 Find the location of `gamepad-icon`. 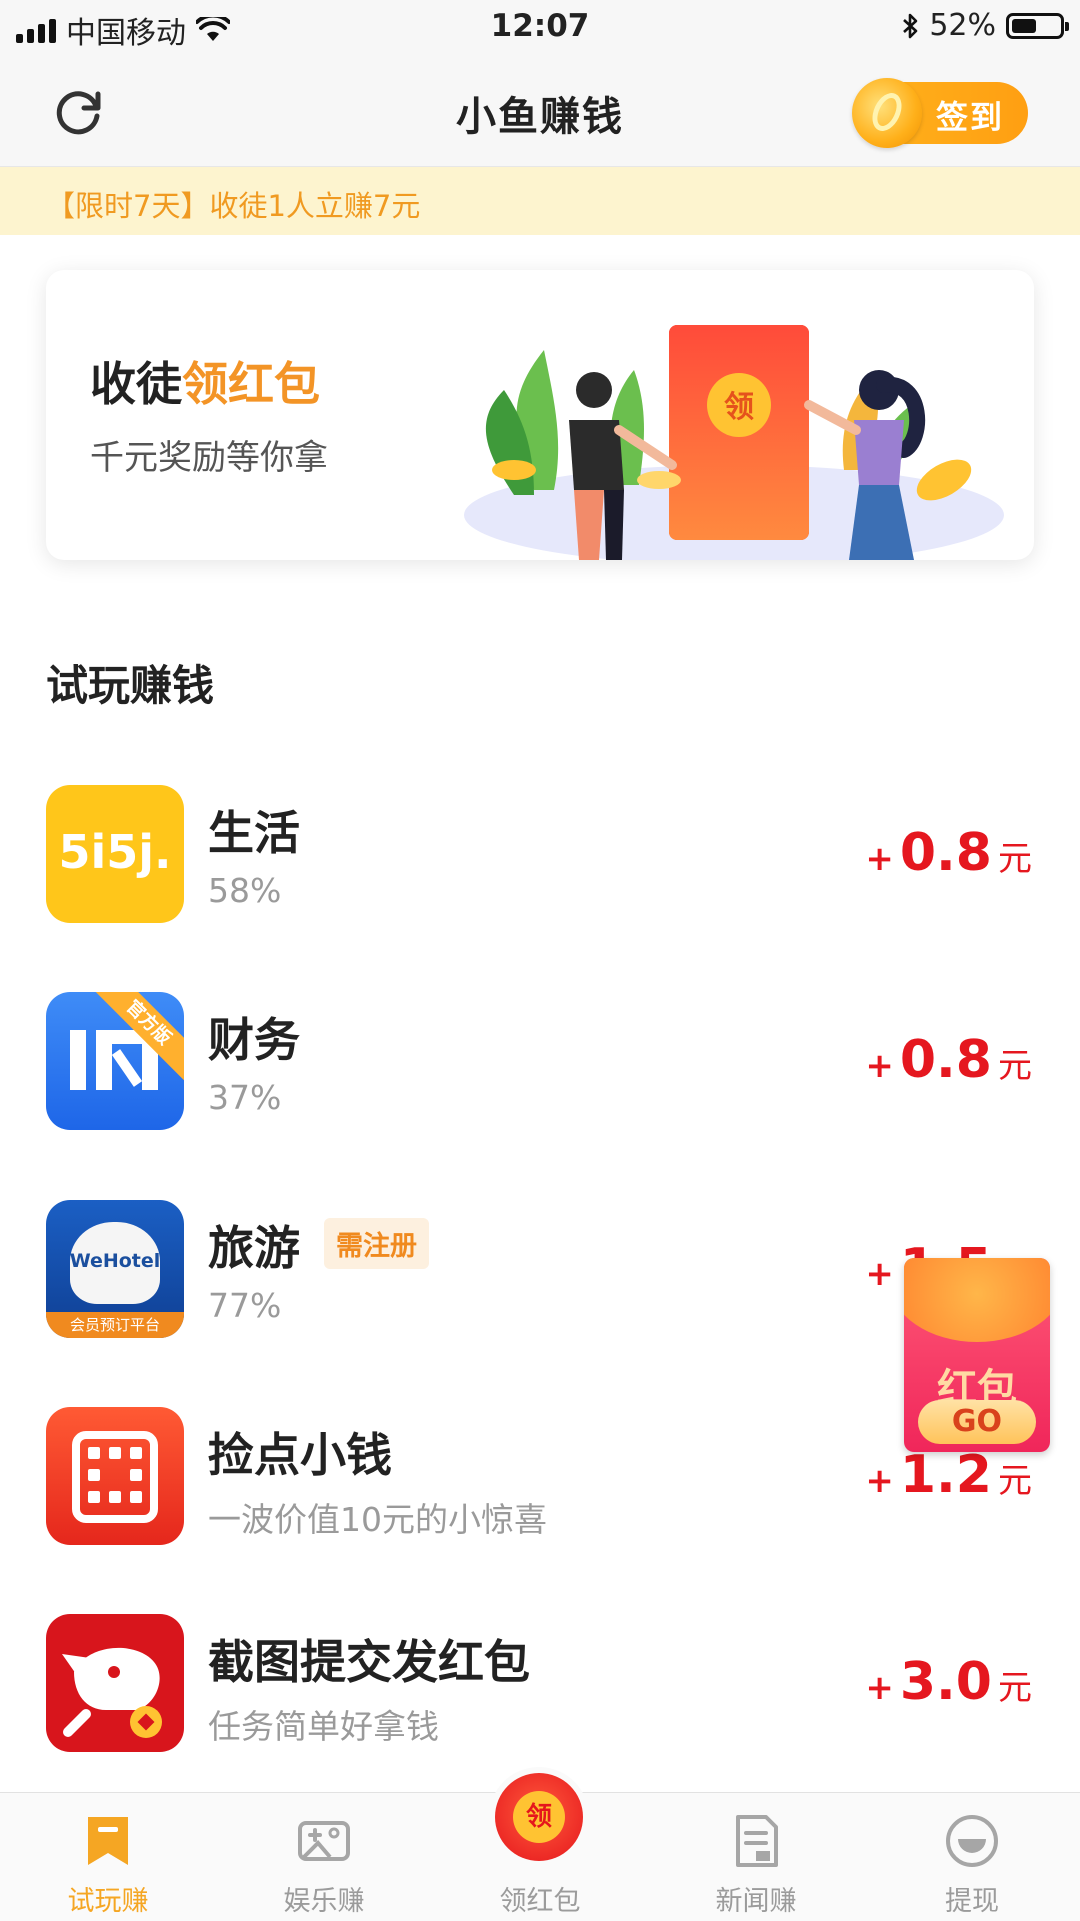

gamepad-icon is located at coordinates (324, 1841).